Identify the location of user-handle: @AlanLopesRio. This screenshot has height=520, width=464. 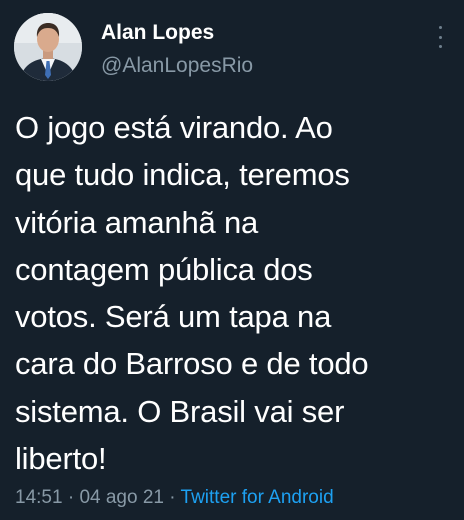
(177, 66).